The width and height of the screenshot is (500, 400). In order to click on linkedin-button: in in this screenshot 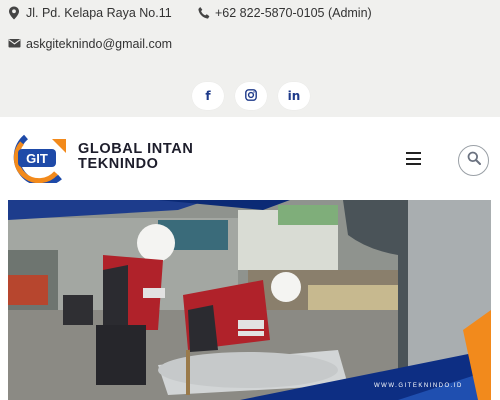, I will do `click(294, 96)`.